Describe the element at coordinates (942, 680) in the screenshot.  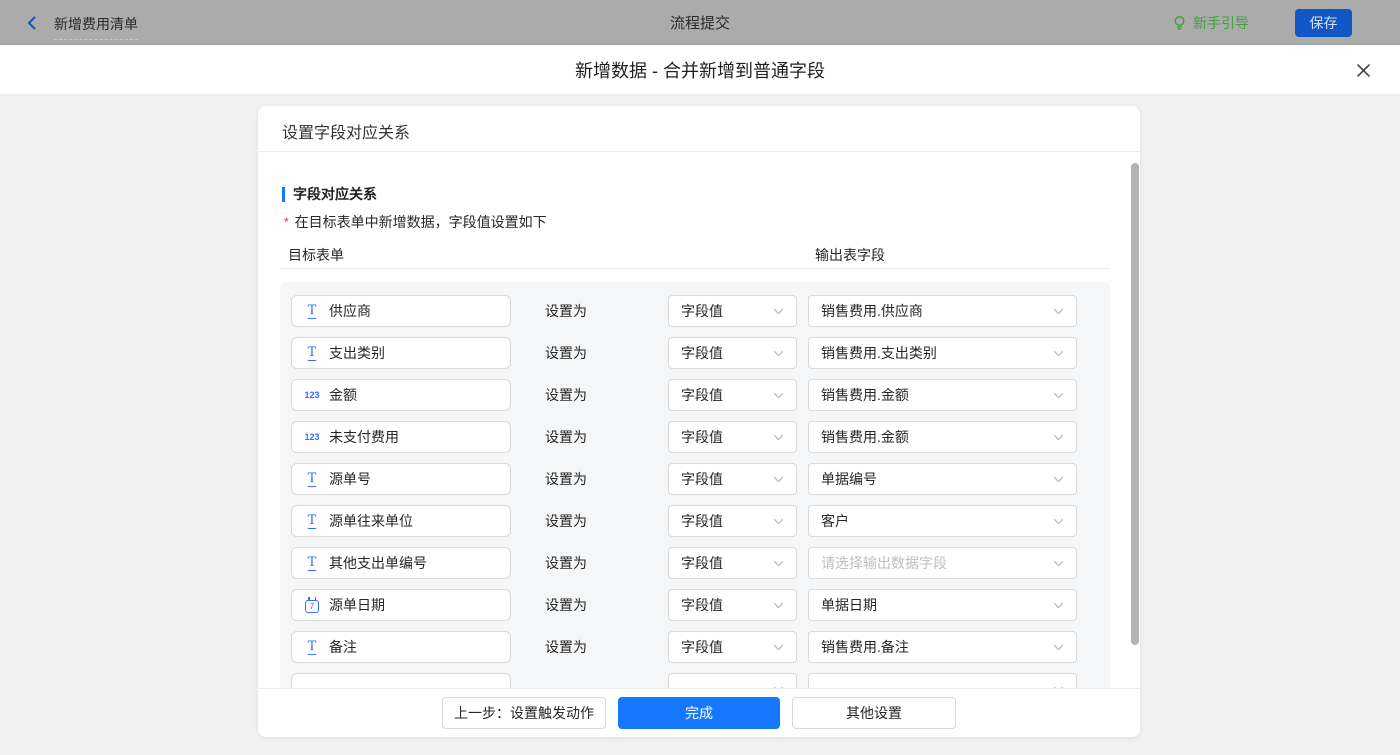
I see `output-field-select` at that location.